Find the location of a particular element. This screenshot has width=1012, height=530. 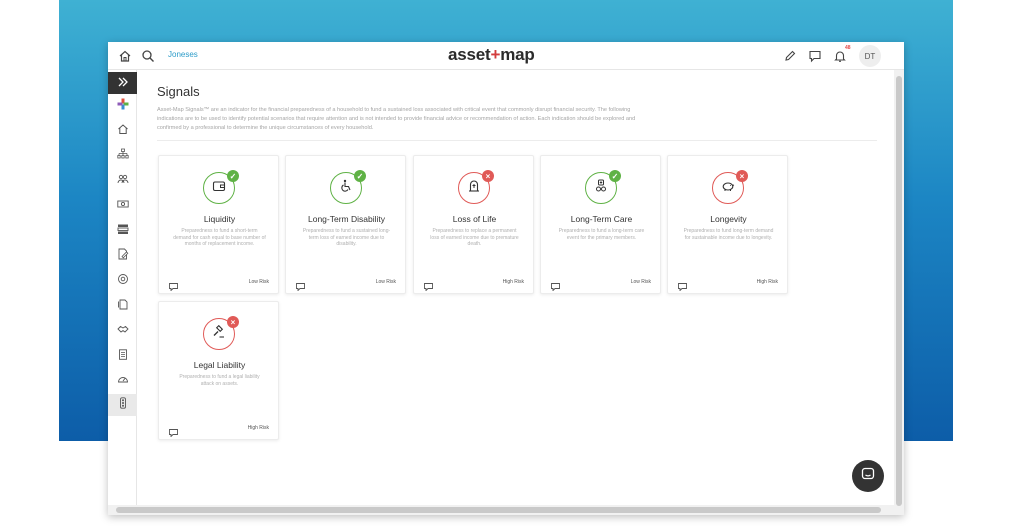

signal-name: Liquidity is located at coordinates (219, 219).